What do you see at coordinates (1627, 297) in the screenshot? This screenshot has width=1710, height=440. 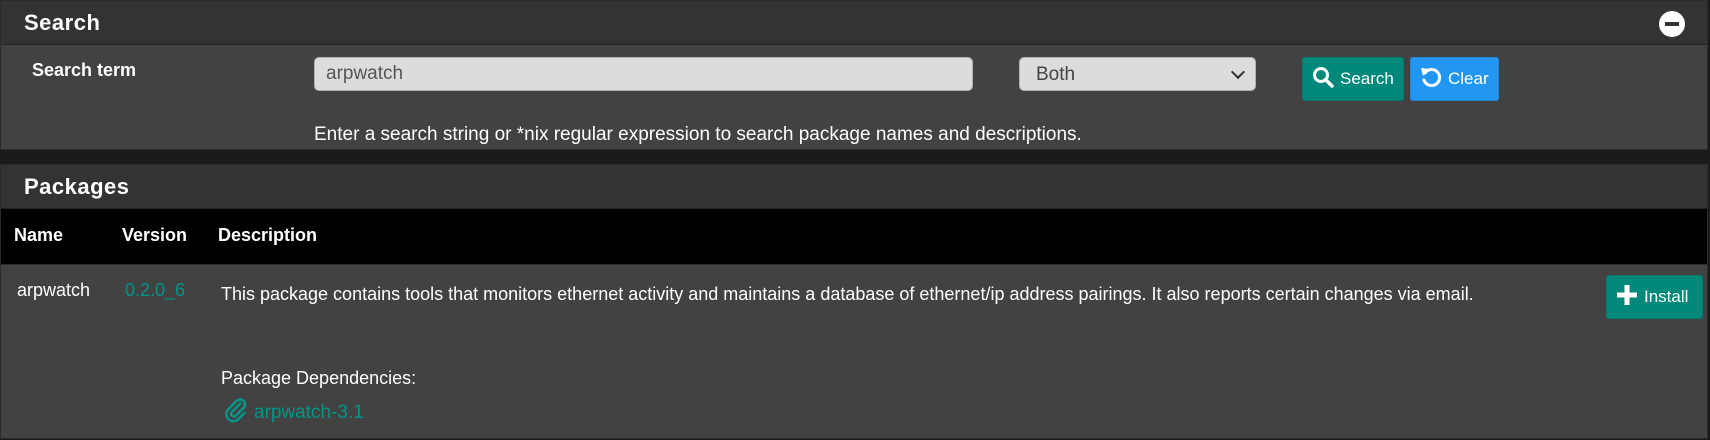 I see `plus-icon` at bounding box center [1627, 297].